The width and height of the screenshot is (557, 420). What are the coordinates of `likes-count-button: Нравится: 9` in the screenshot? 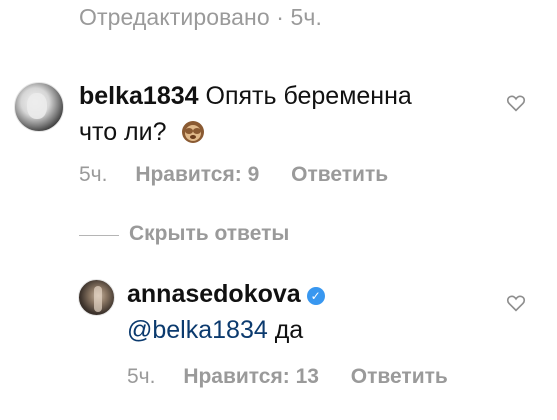 It's located at (197, 174).